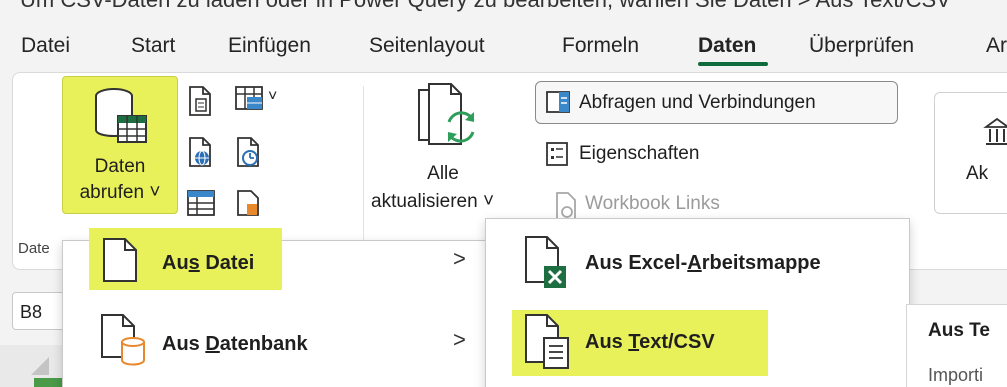  What do you see at coordinates (861, 46) in the screenshot?
I see `tab-ueberpruefen: Überprüfen` at bounding box center [861, 46].